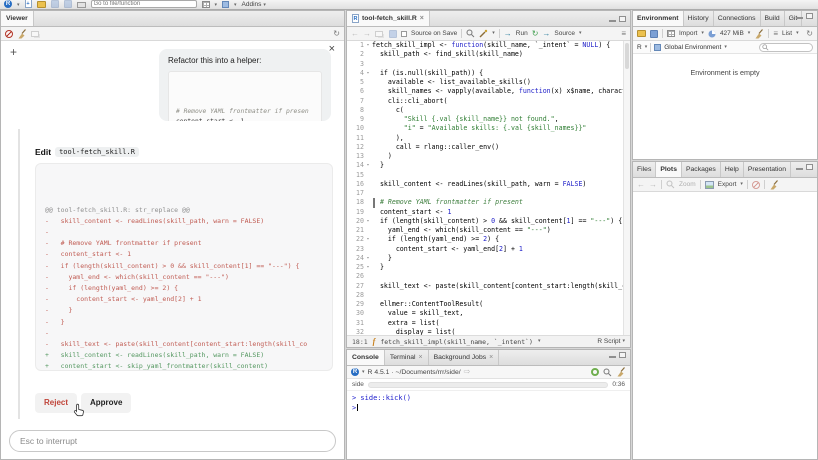 The image size is (818, 460). Describe the element at coordinates (467, 372) in the screenshot. I see `go-to-dir-icon: ⇨` at that location.